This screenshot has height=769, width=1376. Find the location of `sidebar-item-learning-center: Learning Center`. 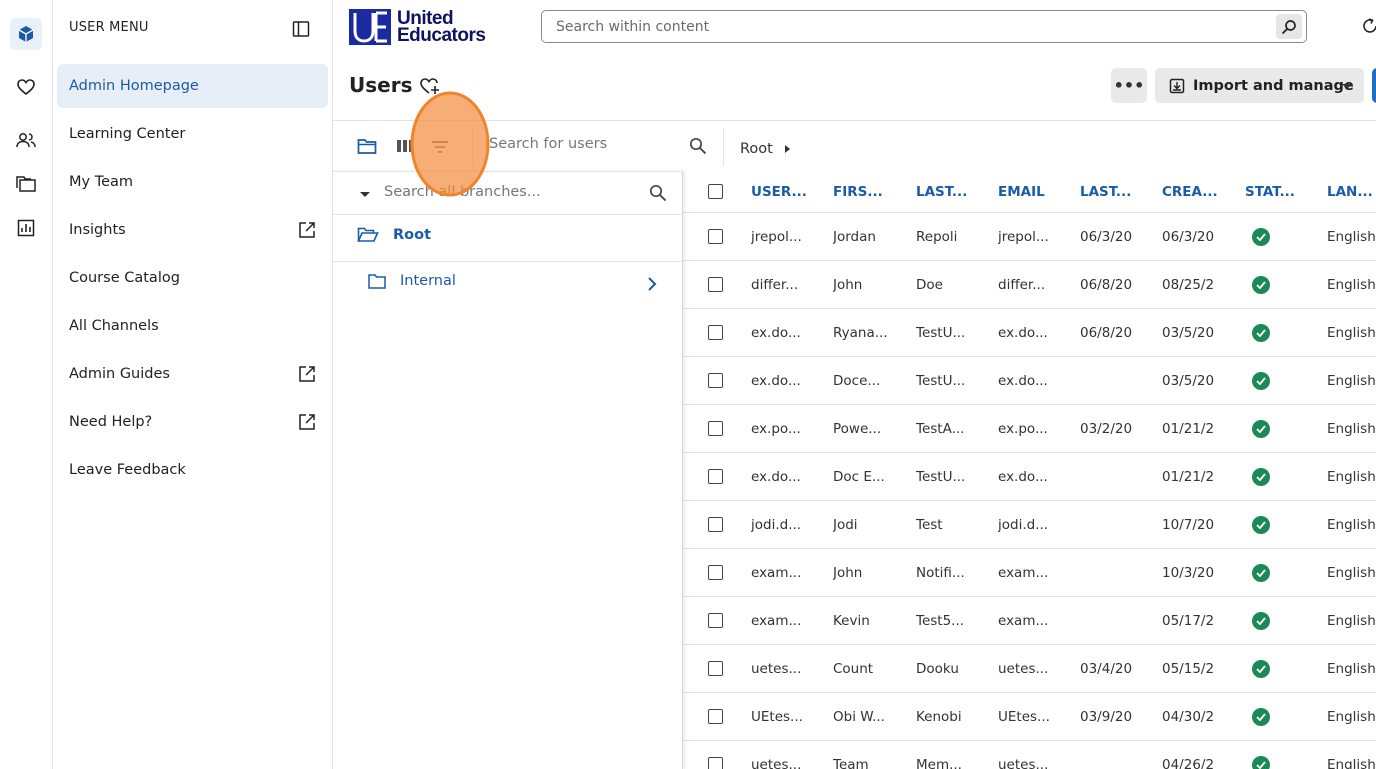

sidebar-item-learning-center: Learning Center is located at coordinates (192, 134).